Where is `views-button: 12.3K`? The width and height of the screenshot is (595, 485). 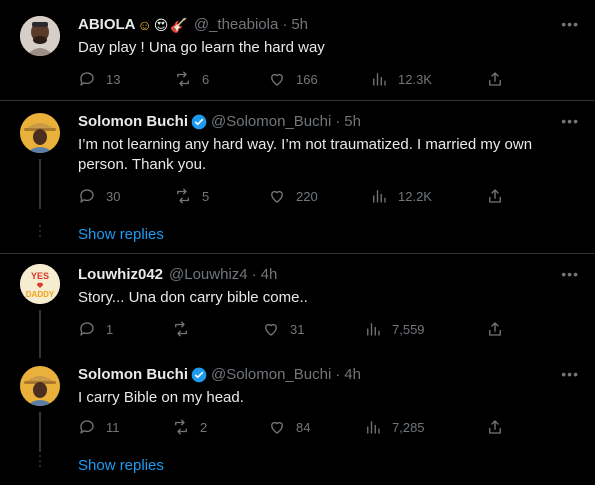 views-button: 12.3K is located at coordinates (401, 79).